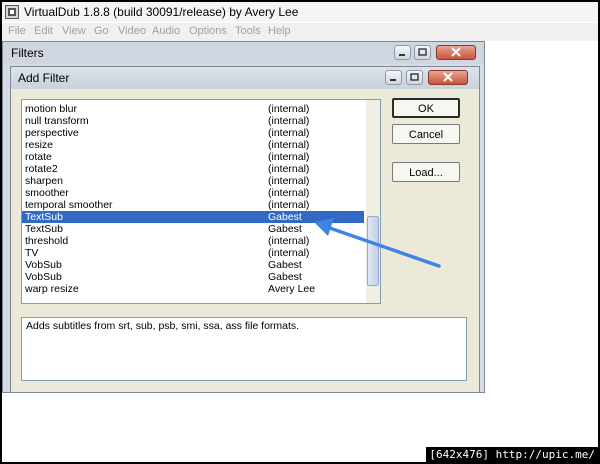 This screenshot has width=600, height=464. Describe the element at coordinates (512, 454) in the screenshot. I see `watermark: [642x476] http://upic.me/` at that location.